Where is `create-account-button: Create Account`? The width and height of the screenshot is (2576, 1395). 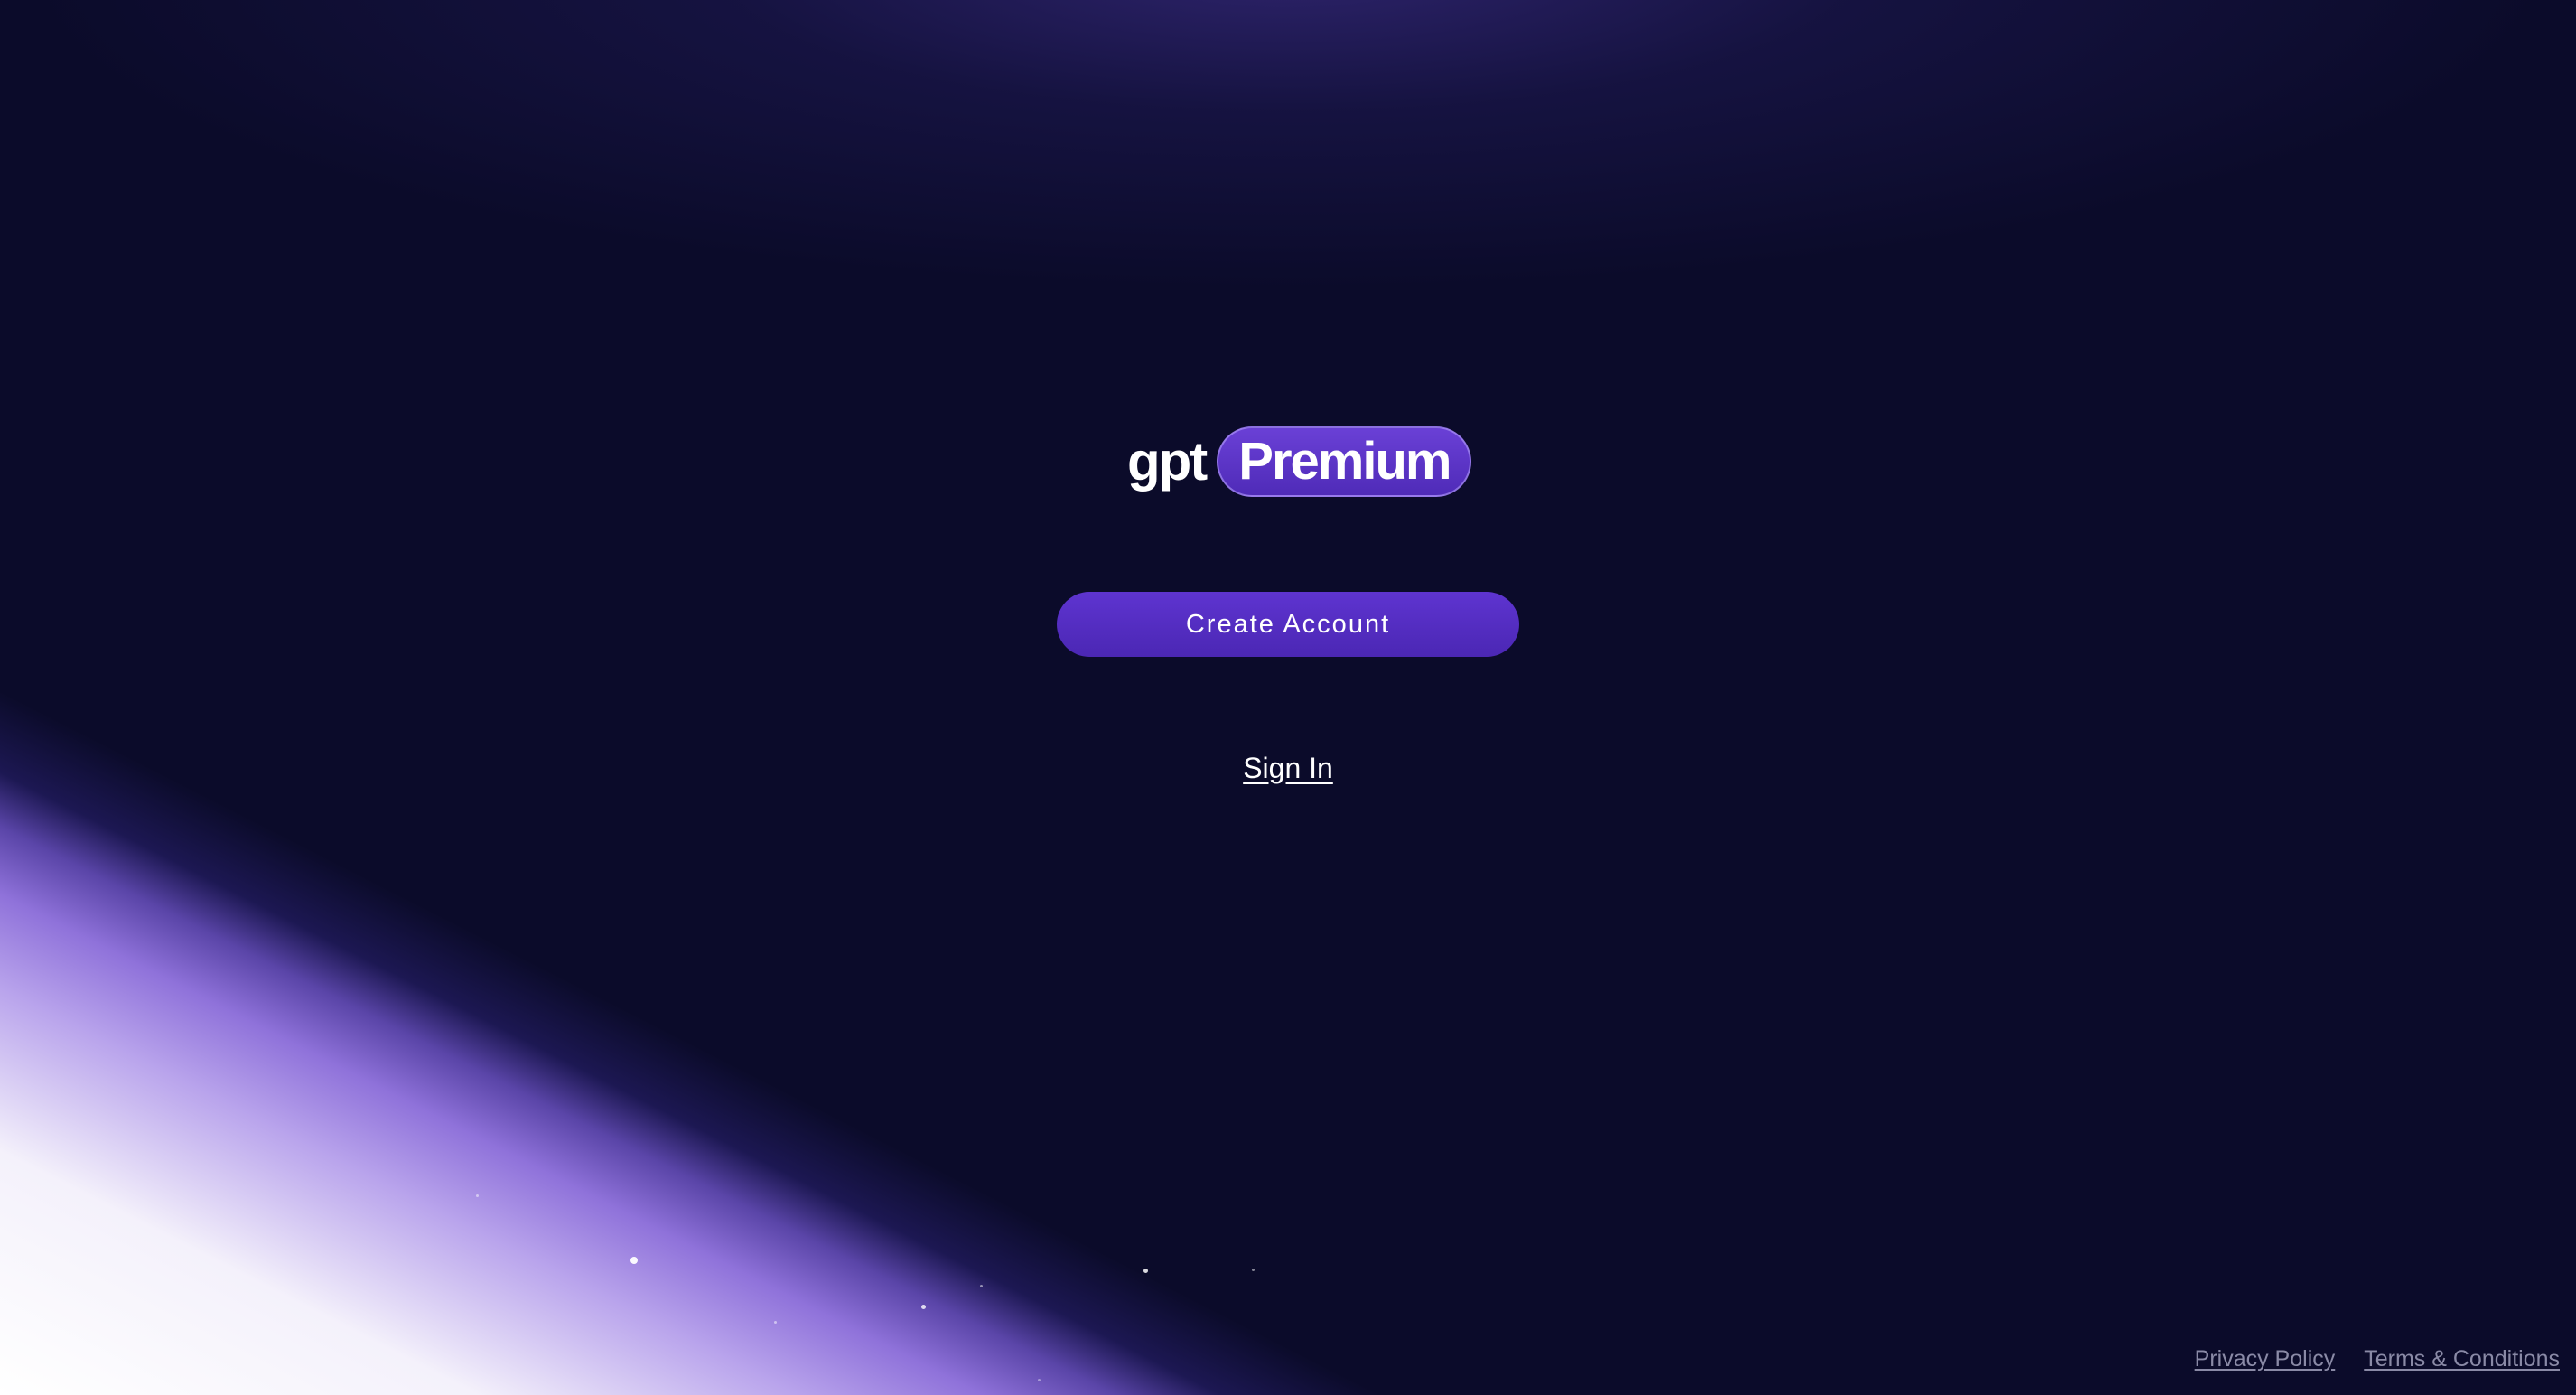 create-account-button: Create Account is located at coordinates (1288, 624).